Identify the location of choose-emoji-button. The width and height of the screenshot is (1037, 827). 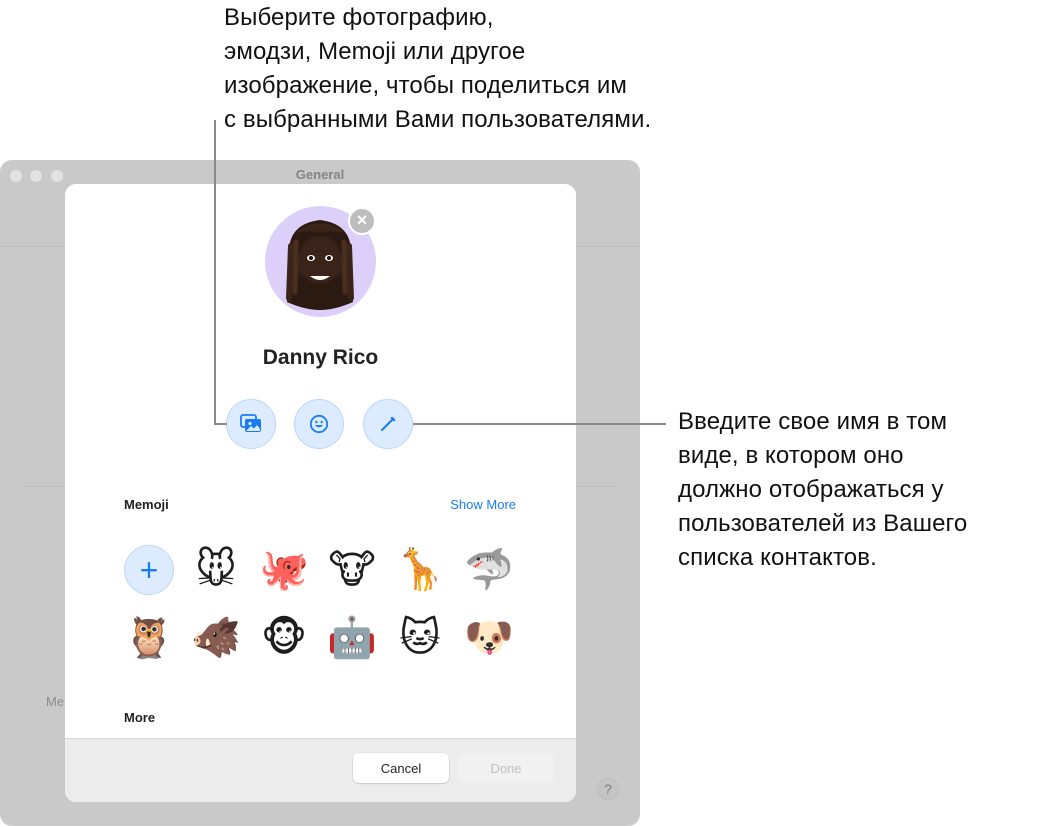
(319, 424).